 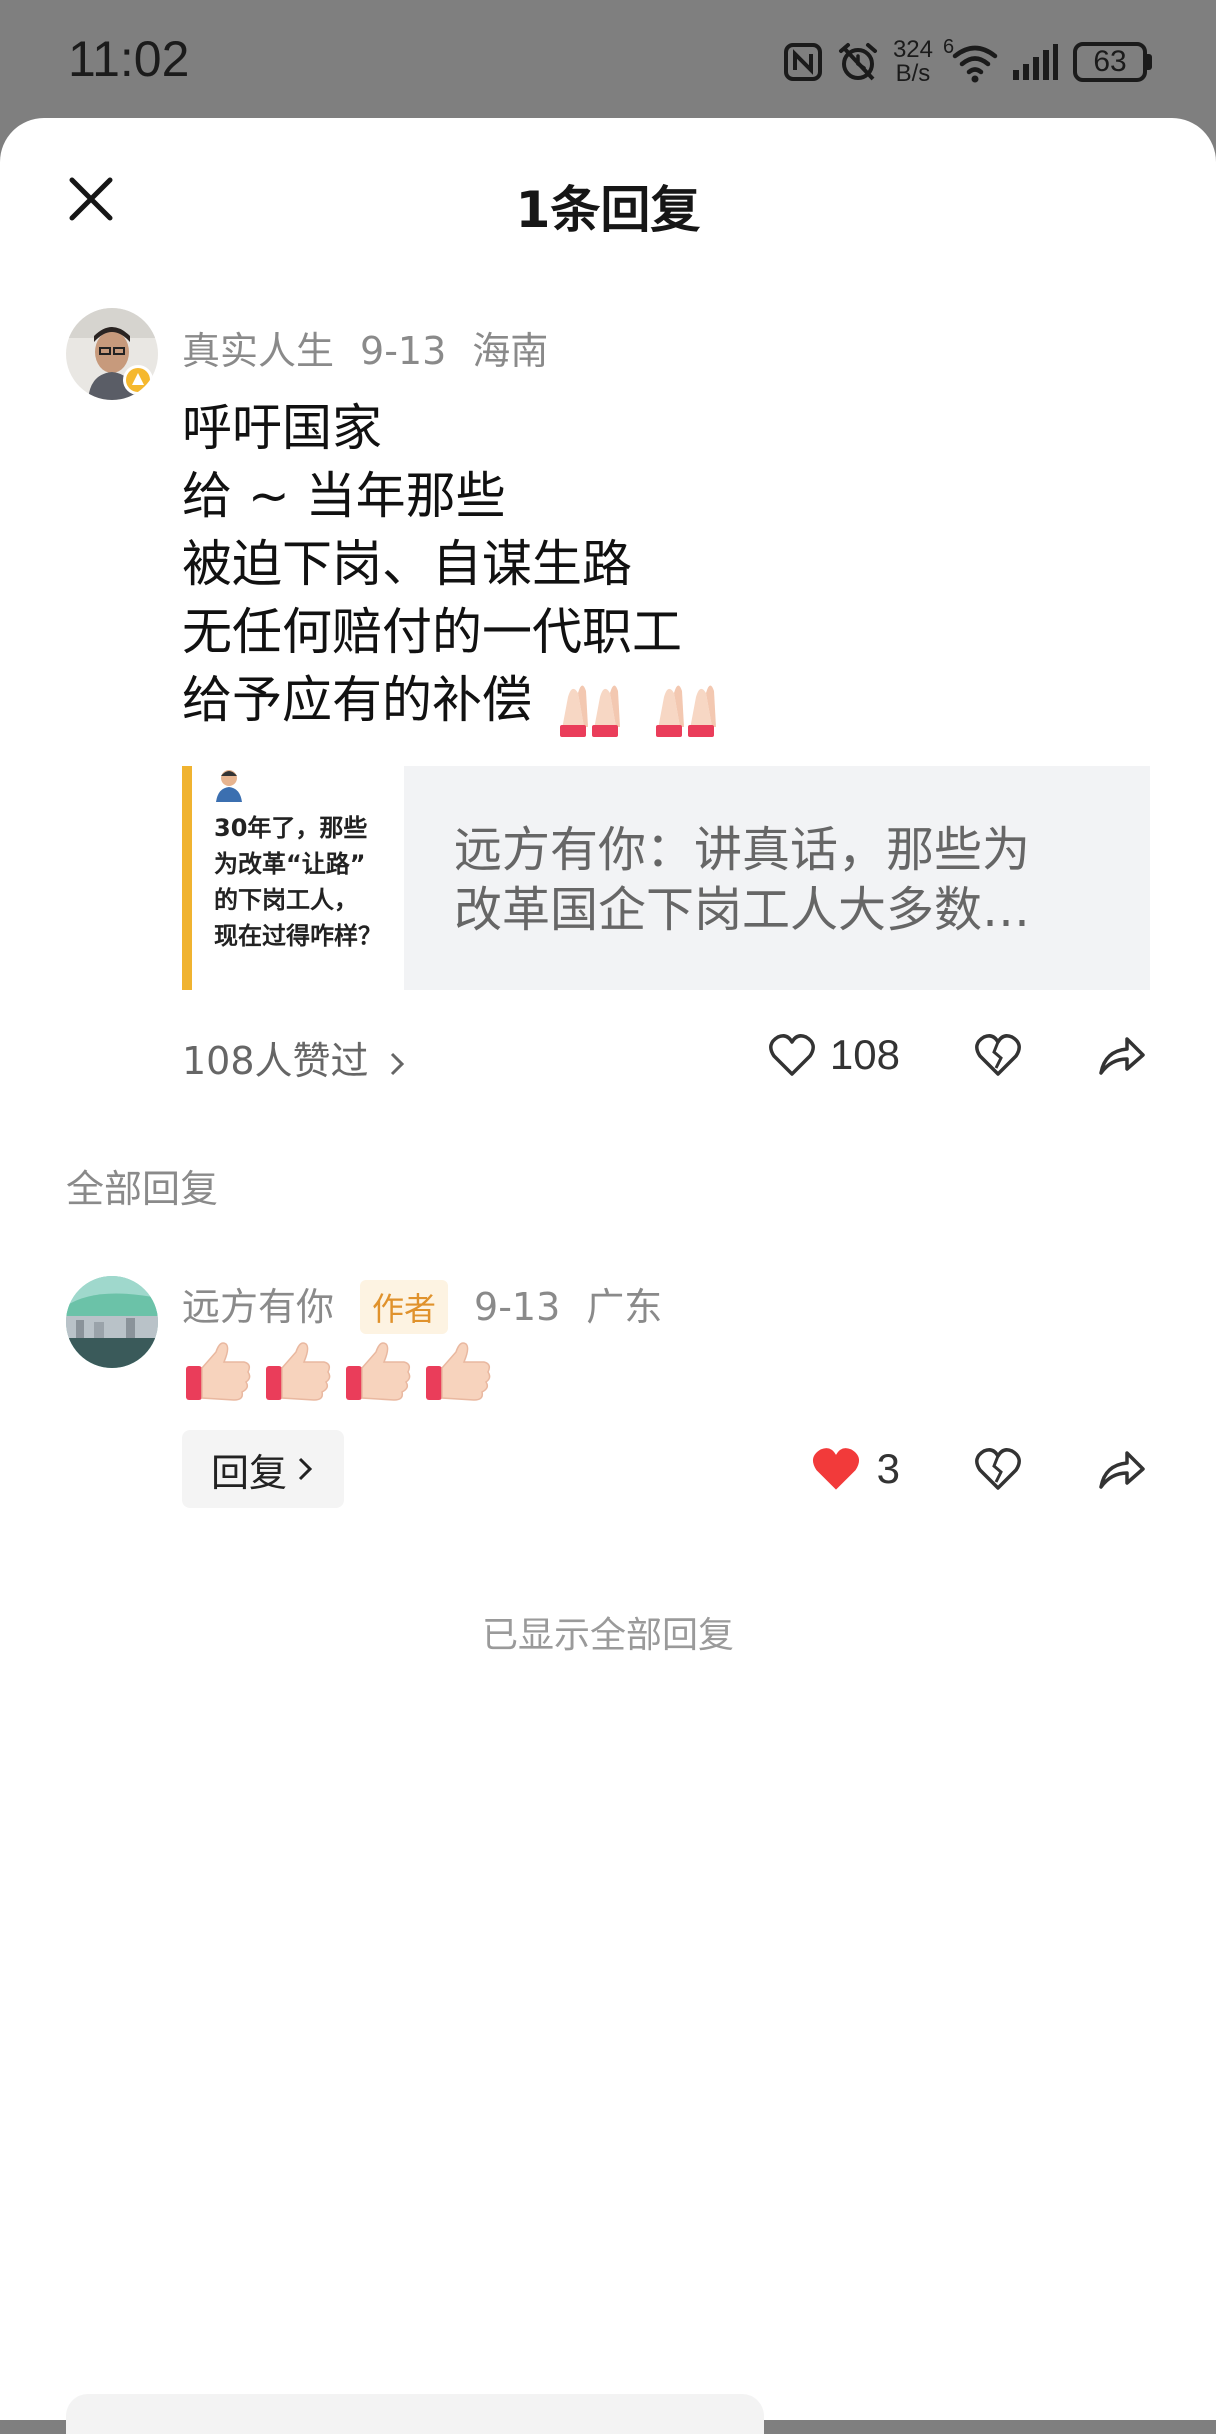 I want to click on reply-username: 远方有你, so click(x=258, y=1307).